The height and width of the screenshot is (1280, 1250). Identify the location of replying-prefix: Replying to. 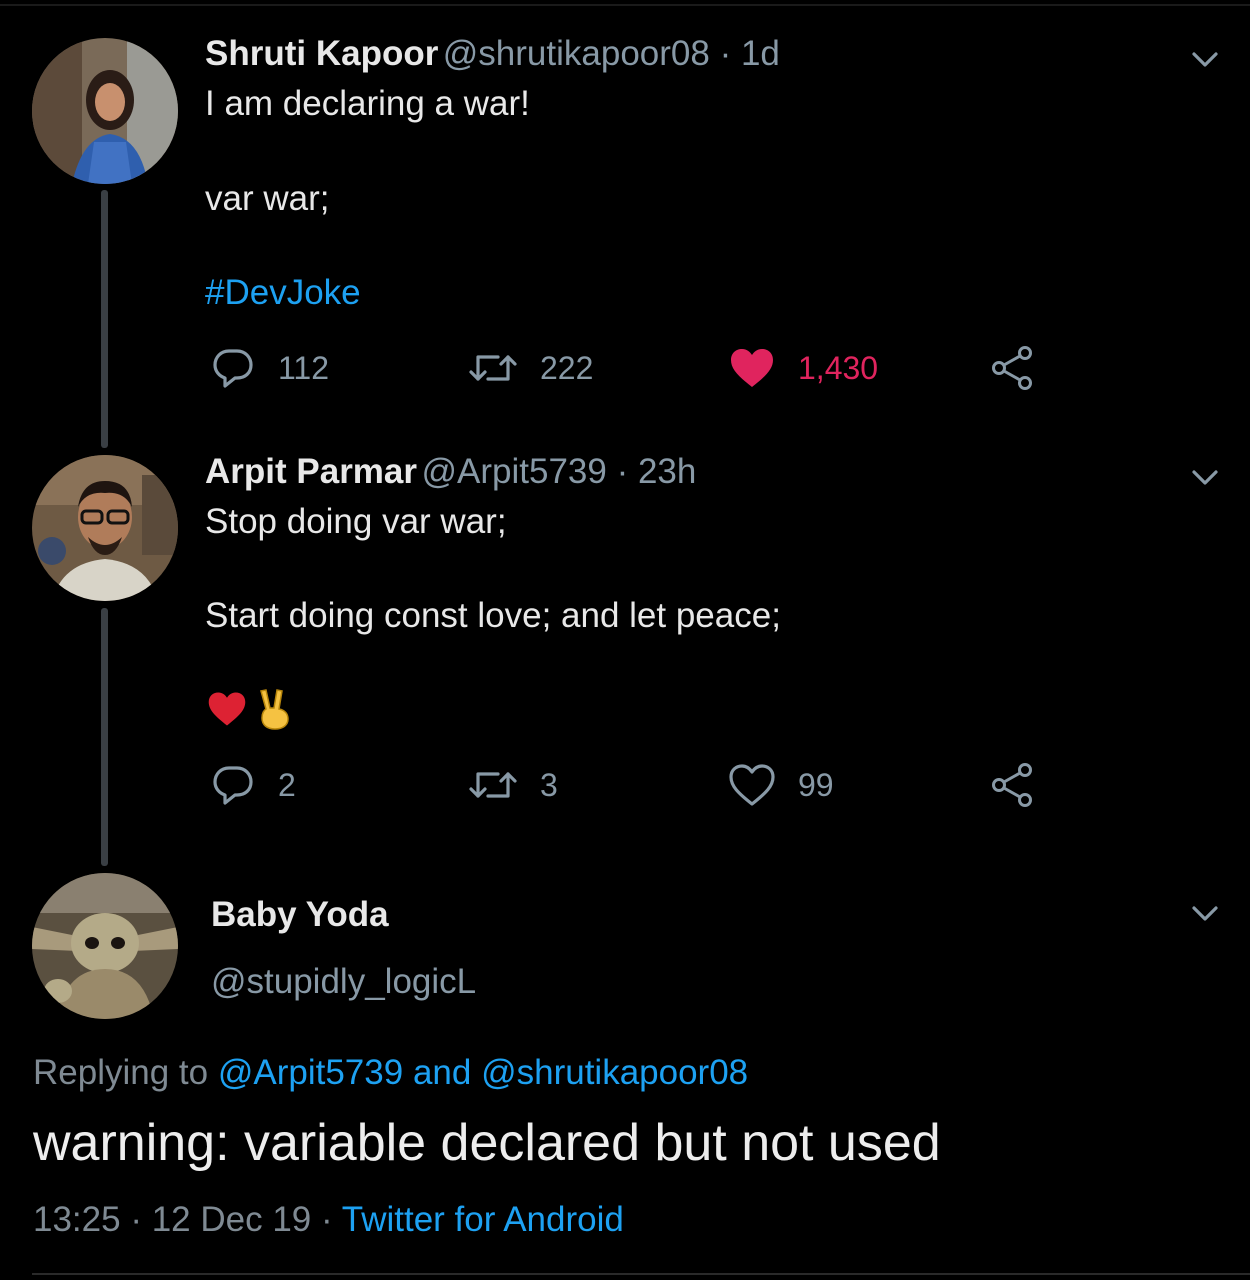
(121, 1072).